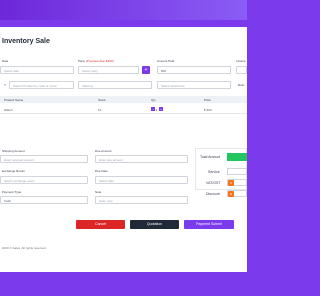 The image size is (320, 296). Describe the element at coordinates (5, 84) in the screenshot. I see `search-icon: ⌕` at that location.